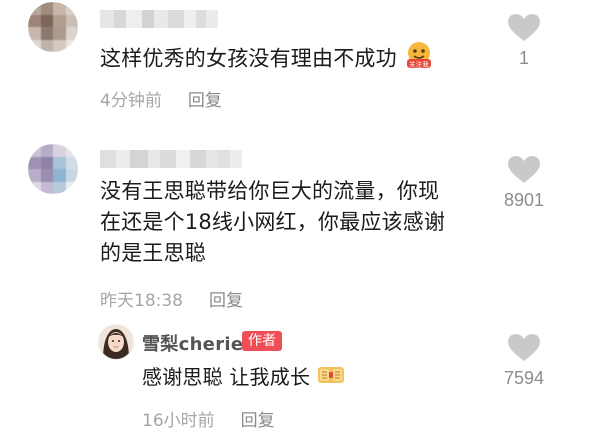  Describe the element at coordinates (331, 378) in the screenshot. I see `fist-salute-emoji` at that location.